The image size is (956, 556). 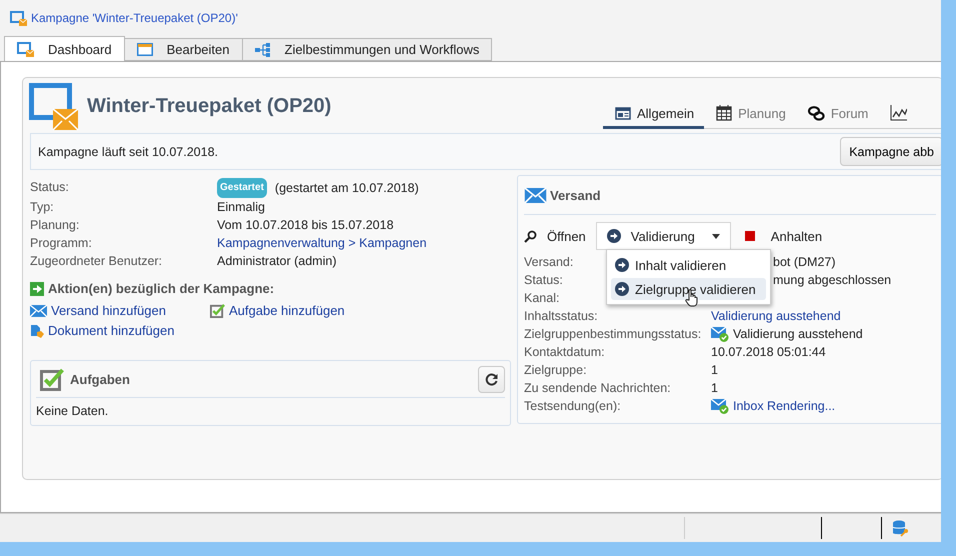 I want to click on field-link: Validierung ausstehend, so click(x=776, y=316).